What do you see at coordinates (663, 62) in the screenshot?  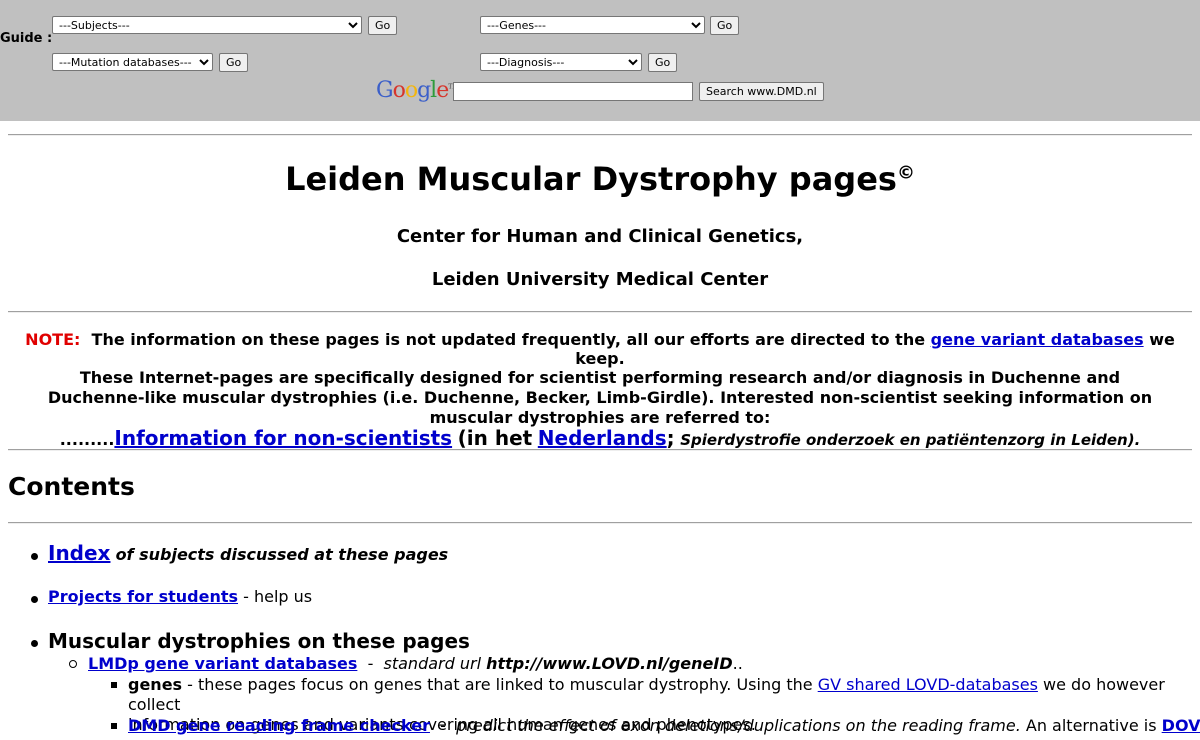 I see `diagnosis-go-button: Go` at bounding box center [663, 62].